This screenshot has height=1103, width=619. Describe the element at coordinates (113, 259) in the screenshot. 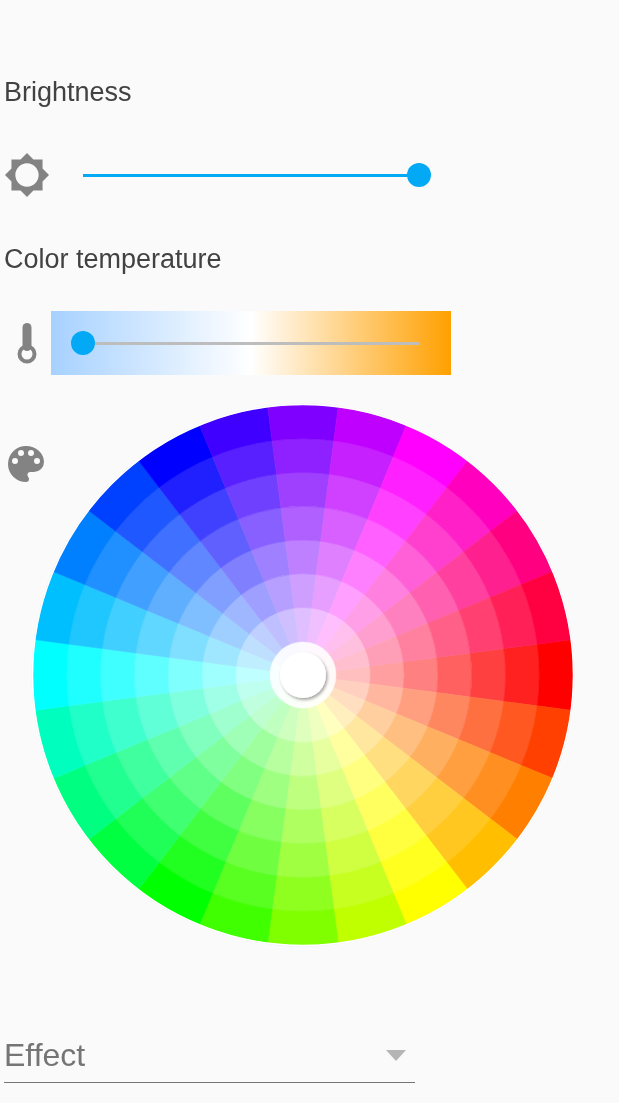

I see `color-temperature-label: Color temperature` at that location.